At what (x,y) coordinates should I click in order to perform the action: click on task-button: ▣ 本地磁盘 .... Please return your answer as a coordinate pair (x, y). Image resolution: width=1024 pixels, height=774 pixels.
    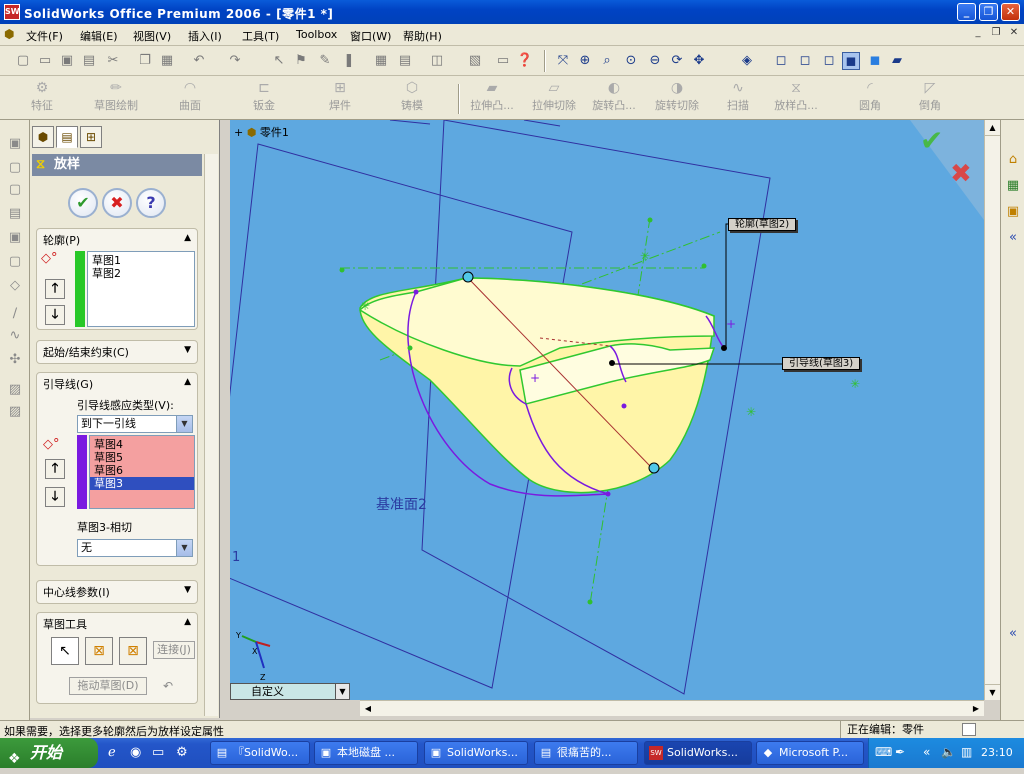
    Looking at the image, I should click on (366, 753).